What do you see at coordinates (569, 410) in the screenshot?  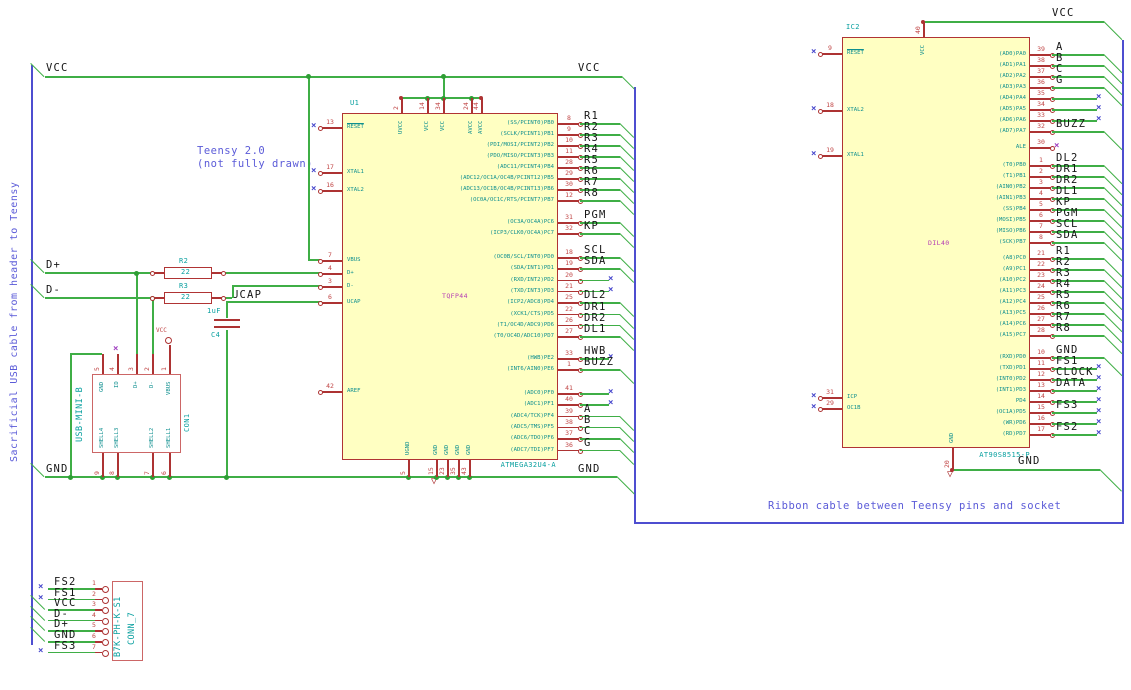 I see `pin-number: 39` at bounding box center [569, 410].